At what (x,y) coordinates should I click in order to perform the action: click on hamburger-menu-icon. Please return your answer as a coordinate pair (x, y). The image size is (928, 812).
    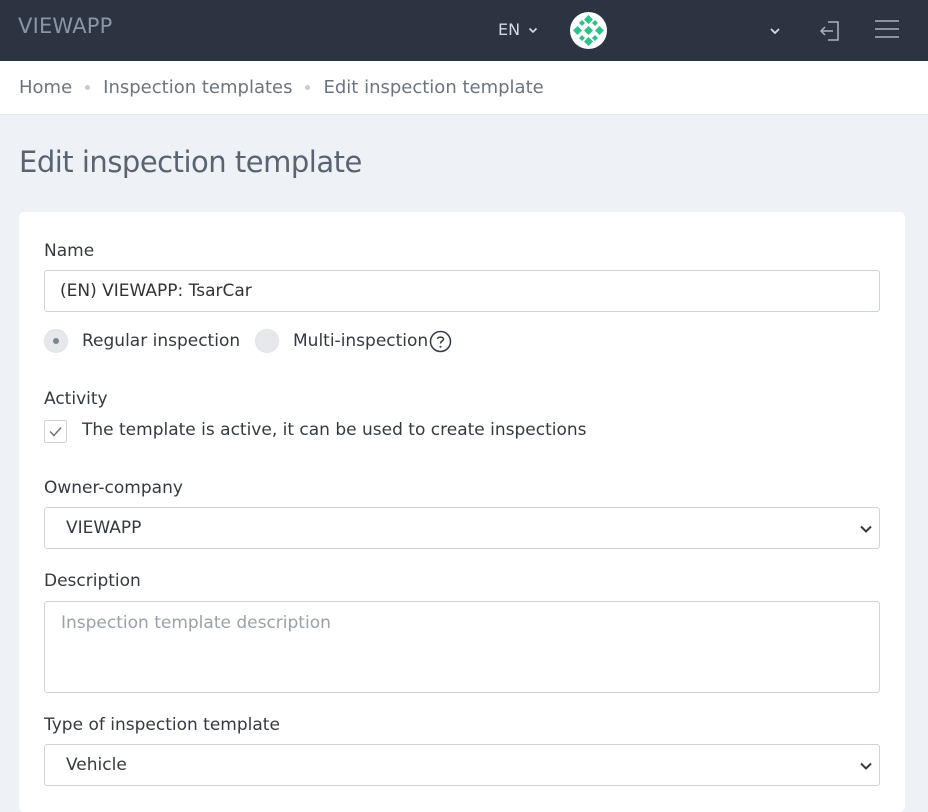
    Looking at the image, I should click on (887, 29).